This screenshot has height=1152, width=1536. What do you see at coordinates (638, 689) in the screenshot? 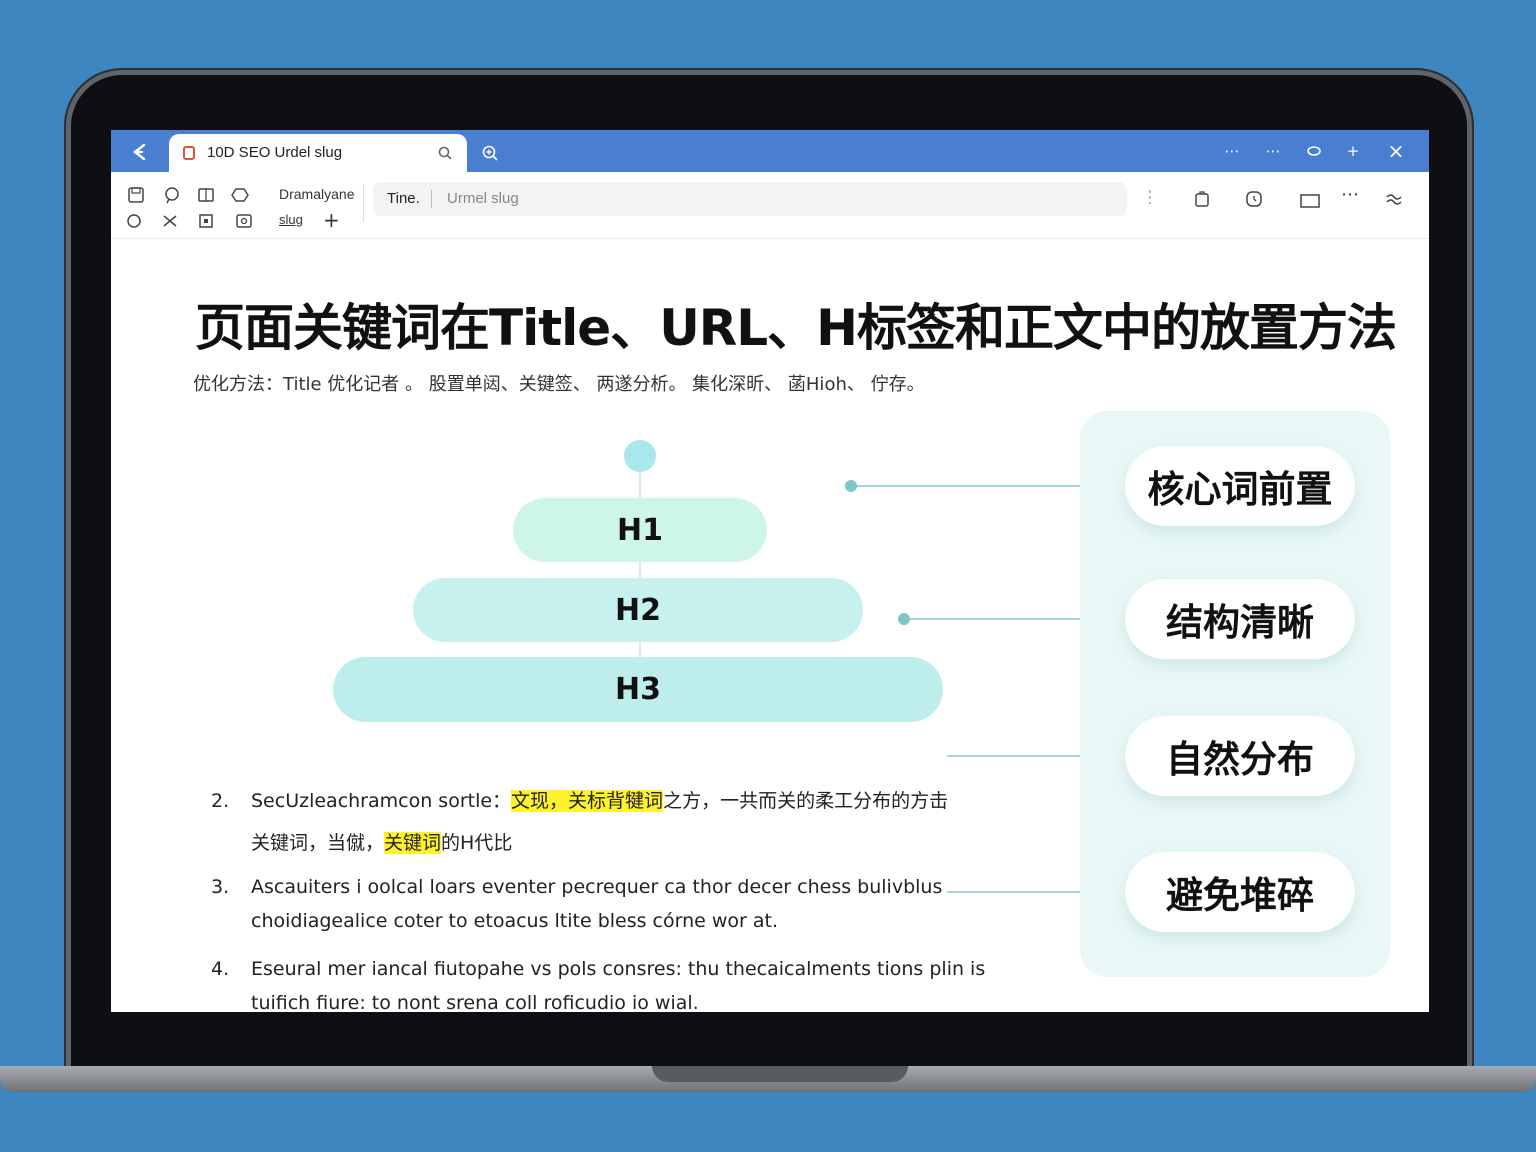
I see `heading-level-h3: H3` at bounding box center [638, 689].